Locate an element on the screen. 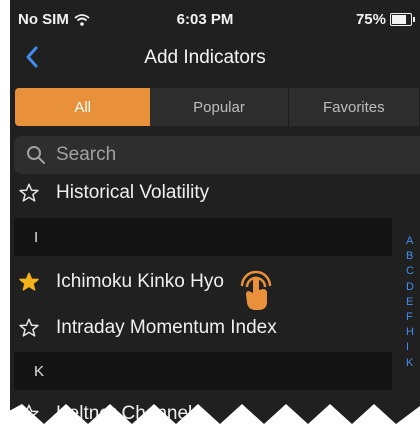  section-letter: K is located at coordinates (39, 371).